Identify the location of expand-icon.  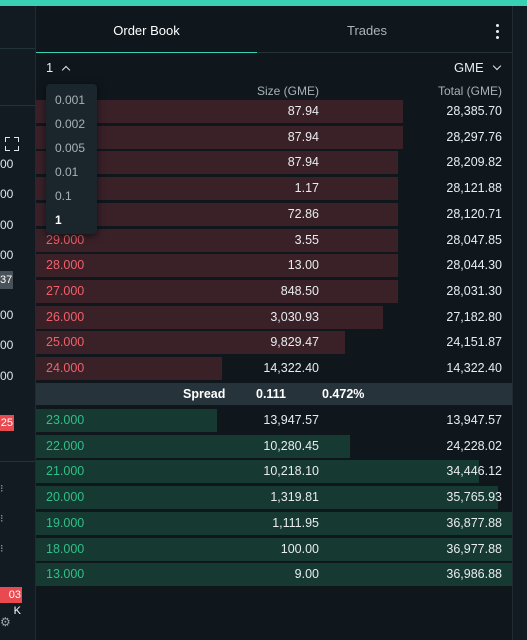
(12, 144).